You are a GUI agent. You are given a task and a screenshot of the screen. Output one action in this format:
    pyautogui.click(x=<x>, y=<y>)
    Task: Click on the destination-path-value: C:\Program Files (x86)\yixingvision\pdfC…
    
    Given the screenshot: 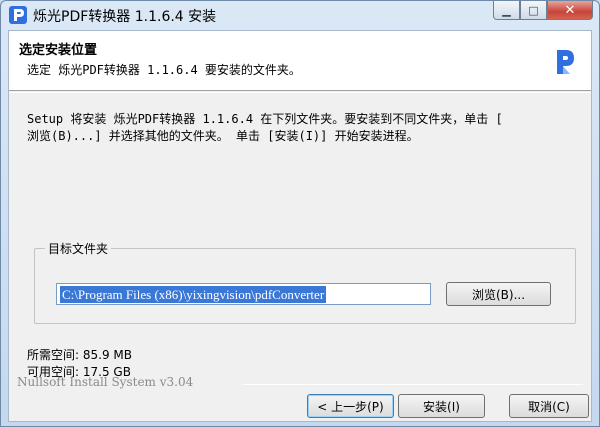 What is the action you would take?
    pyautogui.click(x=193, y=294)
    